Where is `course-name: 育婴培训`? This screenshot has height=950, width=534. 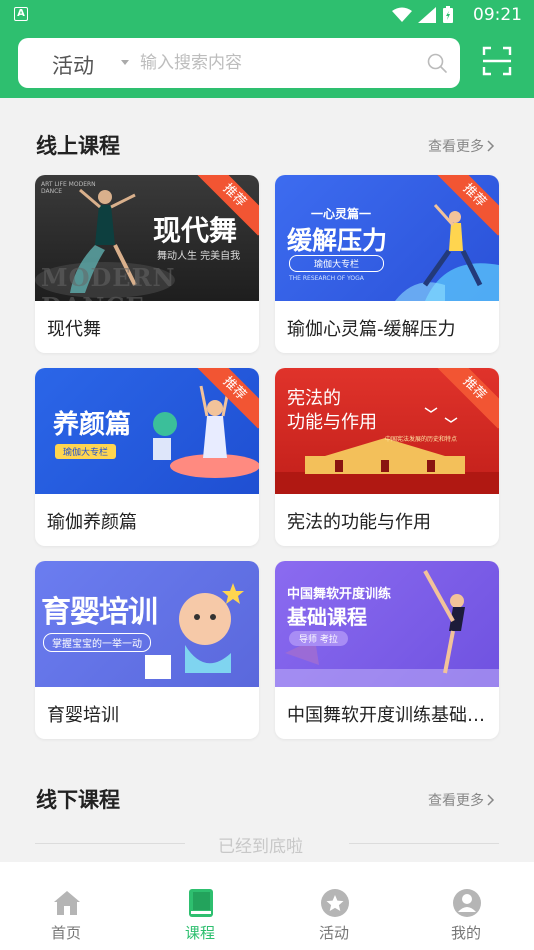 course-name: 育婴培训 is located at coordinates (83, 715).